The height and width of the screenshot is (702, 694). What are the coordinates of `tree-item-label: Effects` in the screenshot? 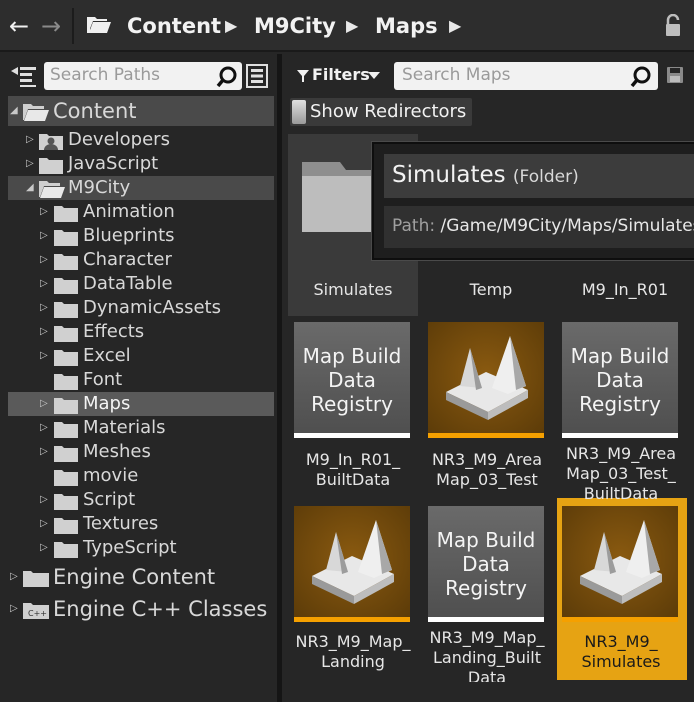 It's located at (114, 331).